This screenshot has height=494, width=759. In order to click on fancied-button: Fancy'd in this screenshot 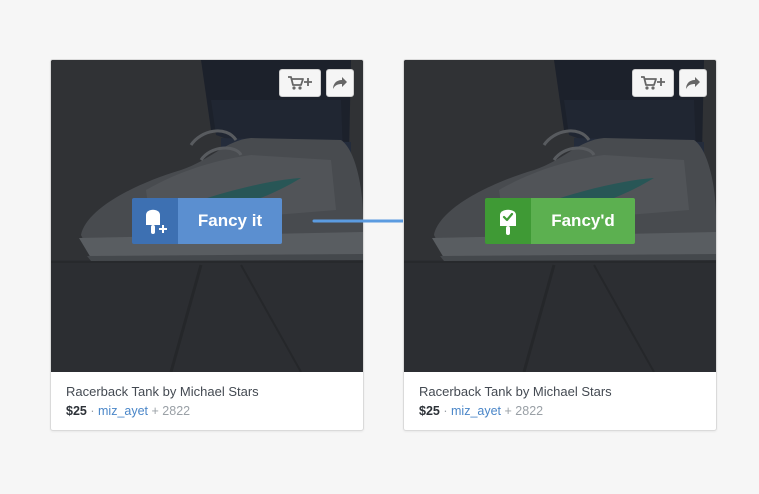, I will do `click(560, 221)`.